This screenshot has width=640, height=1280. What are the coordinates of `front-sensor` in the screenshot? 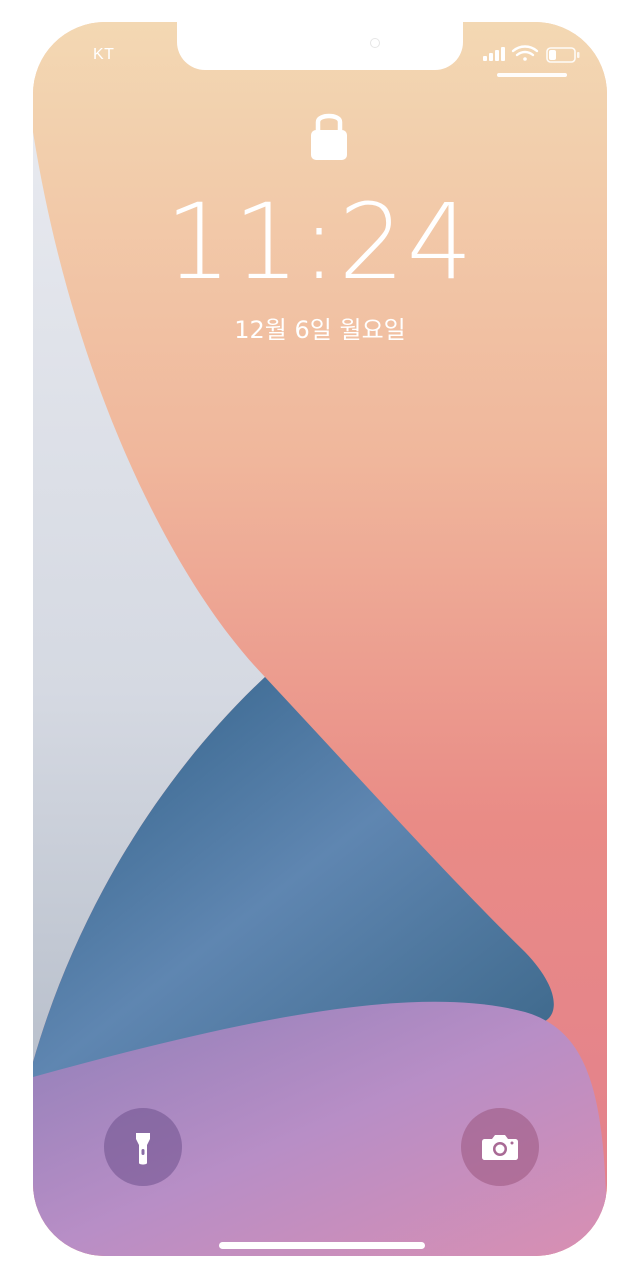 It's located at (375, 43).